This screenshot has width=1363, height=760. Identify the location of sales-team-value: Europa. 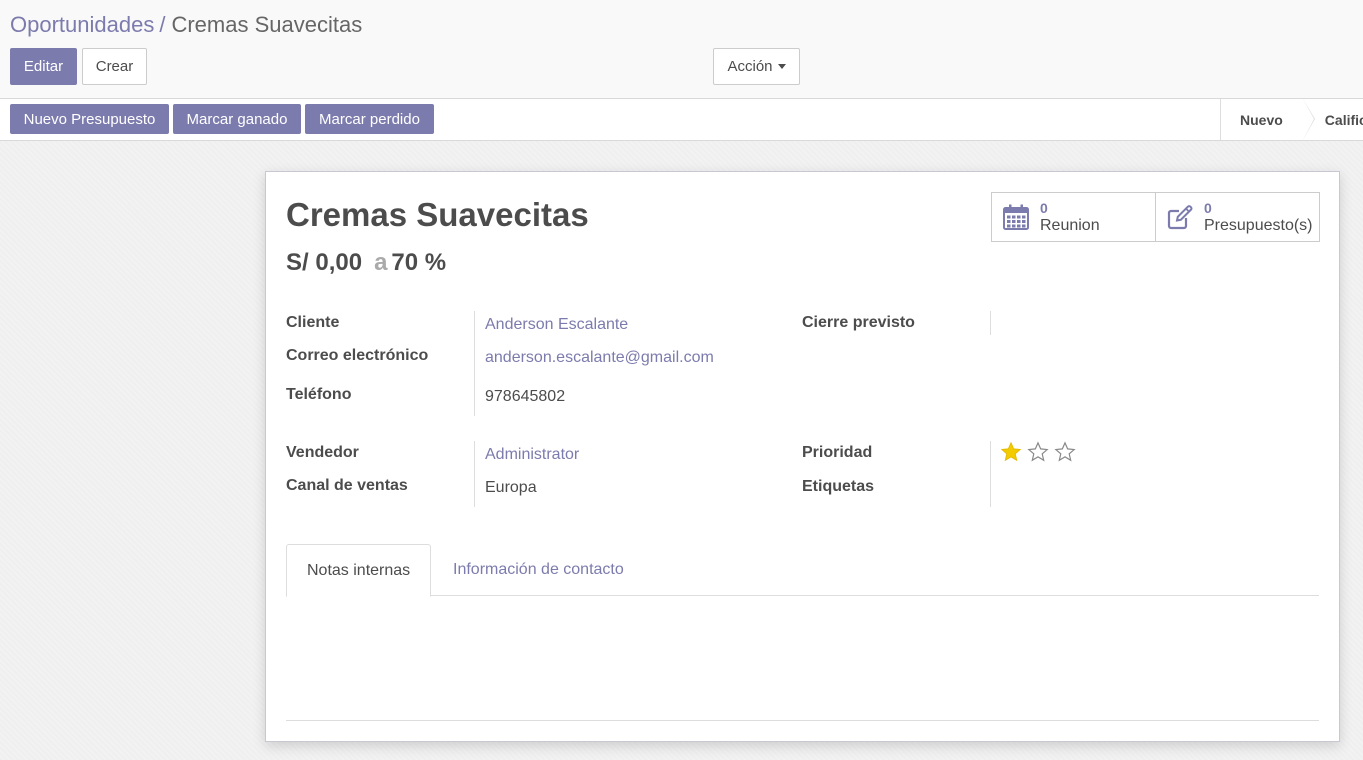
(511, 487).